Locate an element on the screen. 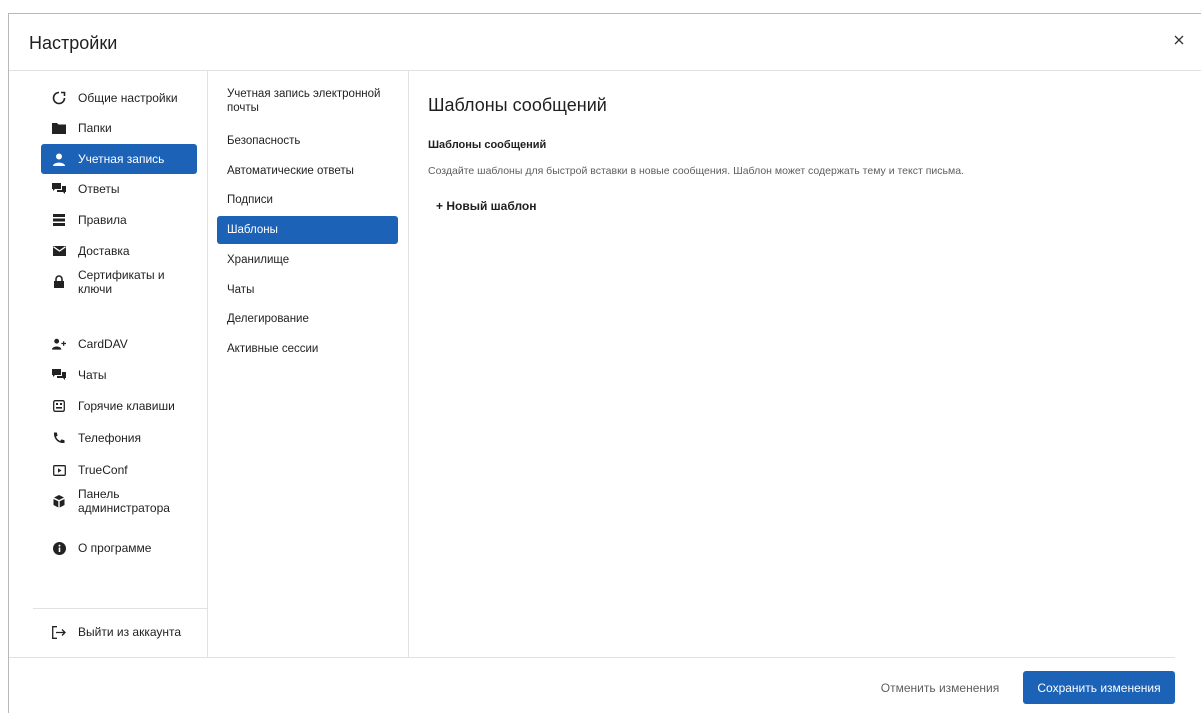 The image size is (1201, 713). settings-icon is located at coordinates (59, 98).